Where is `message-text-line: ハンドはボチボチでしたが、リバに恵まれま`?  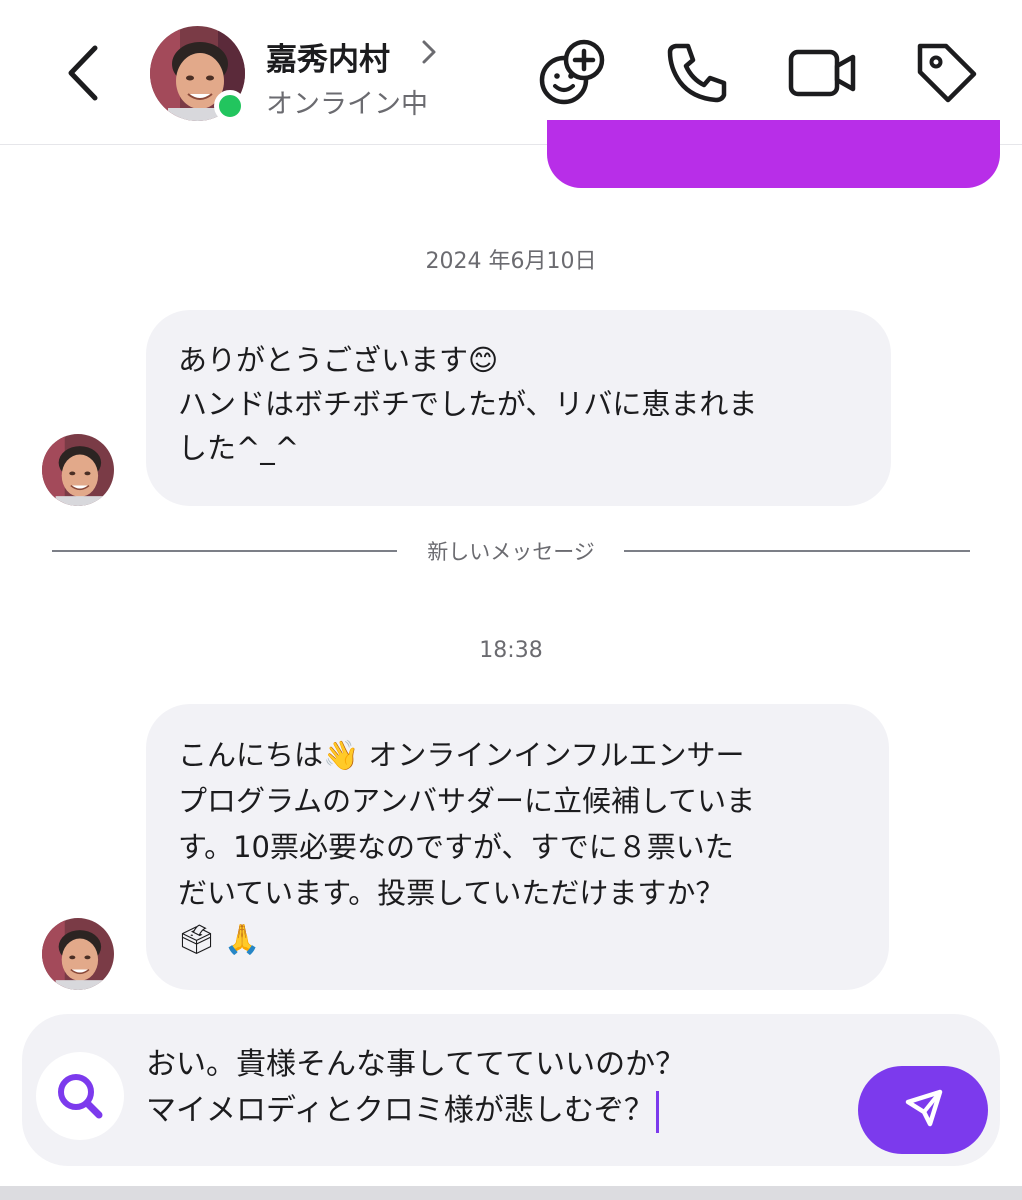 message-text-line: ハンドはボチボチでしたが、リバに恵まれま is located at coordinates (468, 404).